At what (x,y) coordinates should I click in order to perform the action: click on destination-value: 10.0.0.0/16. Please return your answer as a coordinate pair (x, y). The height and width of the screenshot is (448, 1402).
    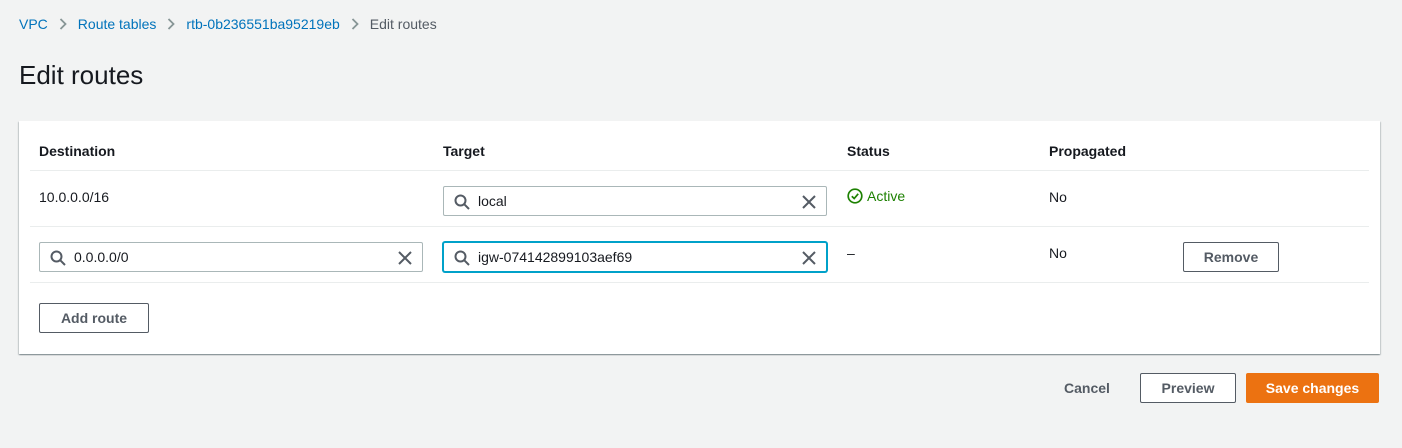
    Looking at the image, I should click on (74, 197).